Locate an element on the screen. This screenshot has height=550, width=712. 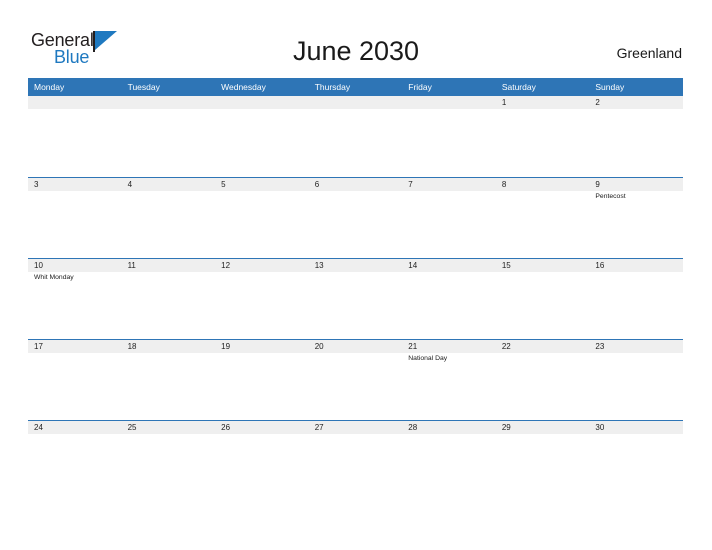
calendar-week-row: 3 4 5 6 7 8 9 Pentecost is located at coordinates (355, 217).